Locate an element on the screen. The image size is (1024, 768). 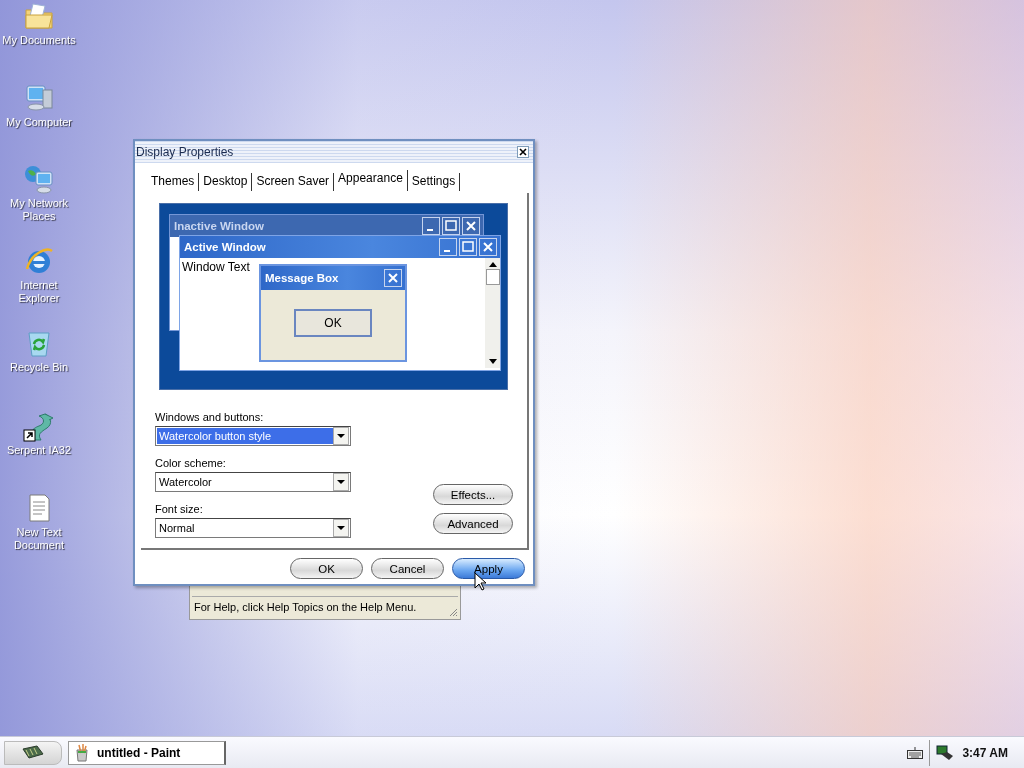
icon-label: My Computer is located at coordinates (39, 122).